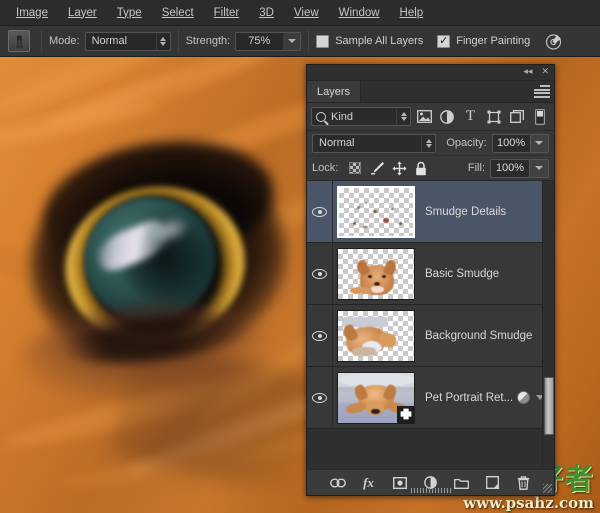 The width and height of the screenshot is (600, 513). Describe the element at coordinates (405, 414) in the screenshot. I see `smart-object-badge-icon` at that location.